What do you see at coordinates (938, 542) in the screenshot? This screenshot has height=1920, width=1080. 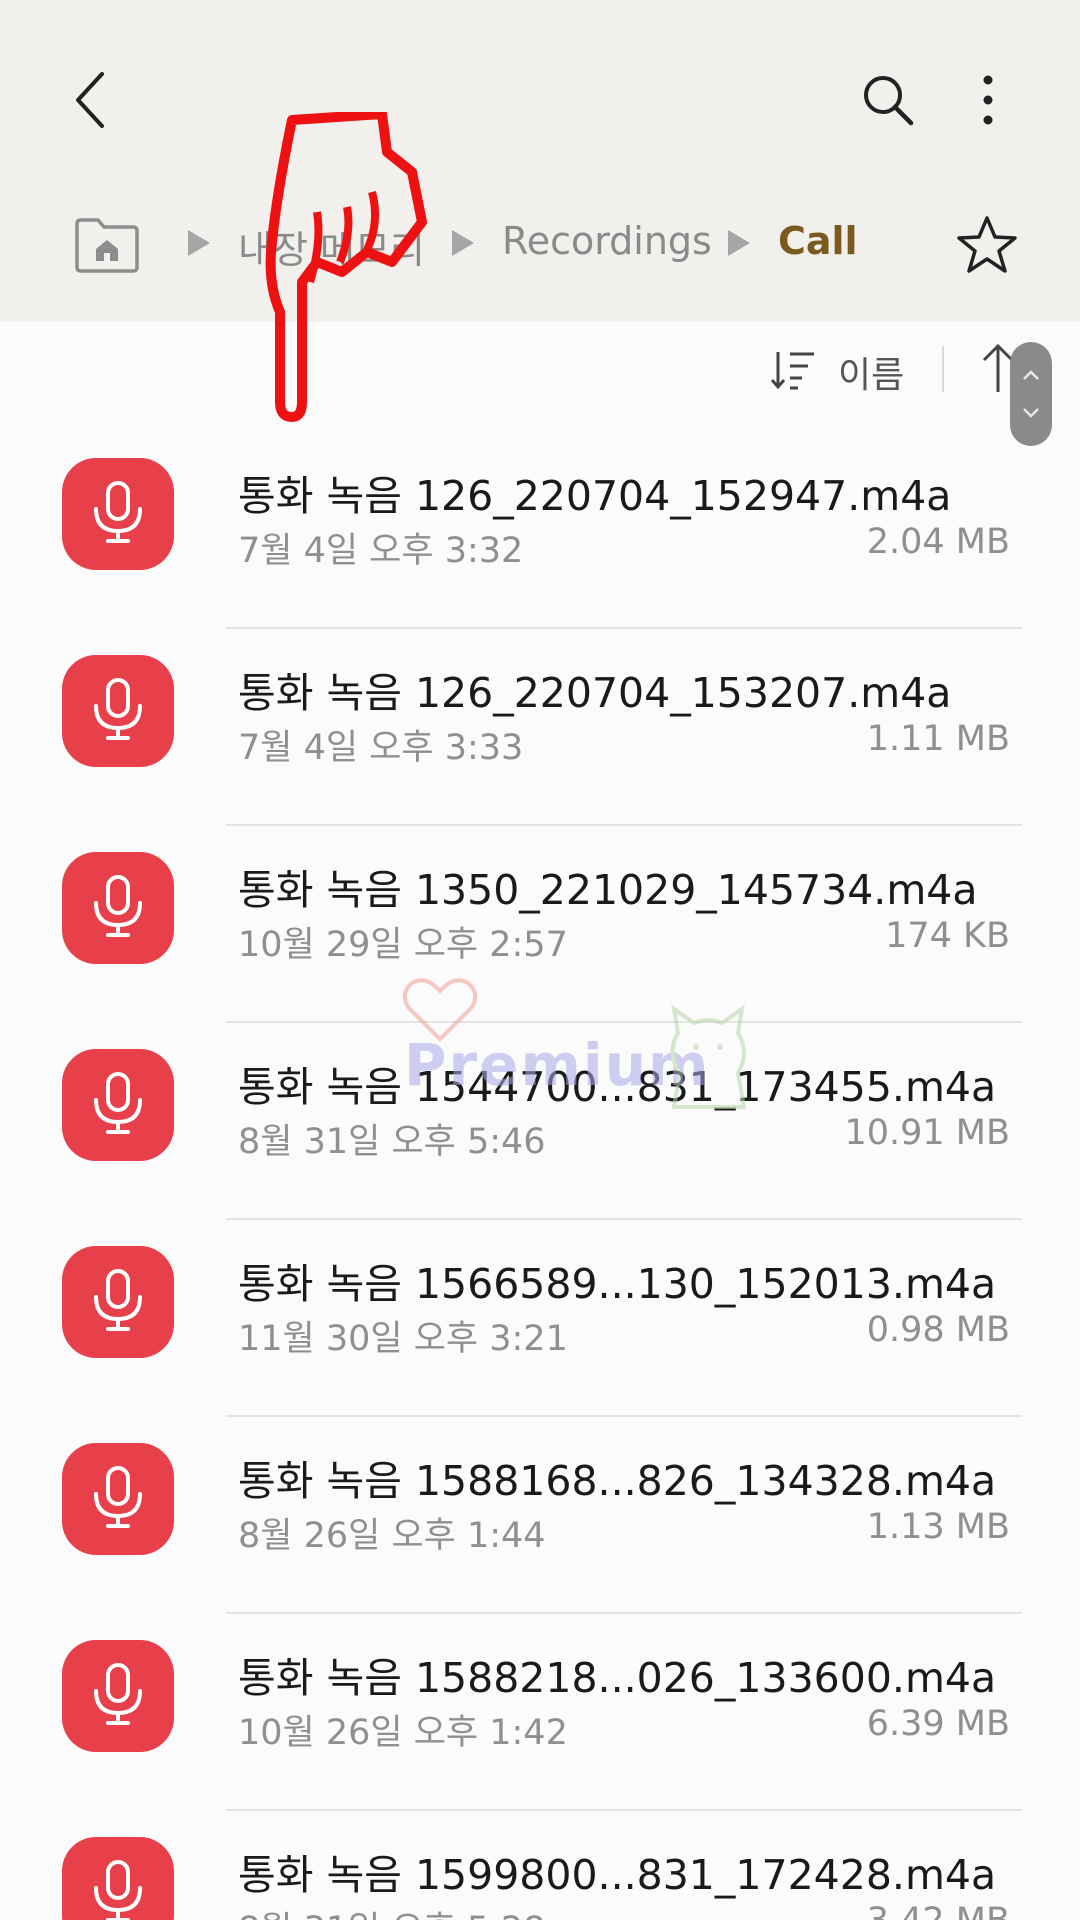 I see `file-size: 2.04 MB` at bounding box center [938, 542].